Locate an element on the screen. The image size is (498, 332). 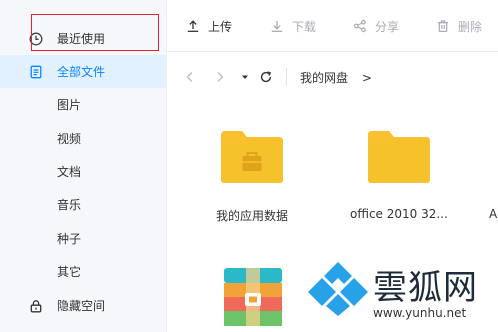
sidebar-item-label: 图片 is located at coordinates (69, 105).